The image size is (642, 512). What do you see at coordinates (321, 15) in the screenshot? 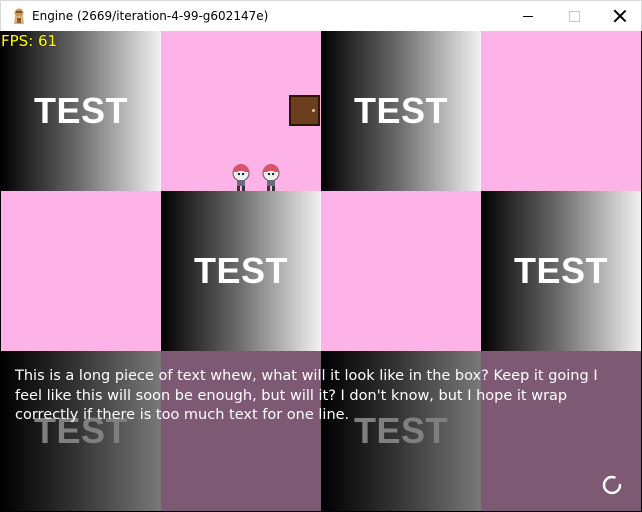
I see `title-bar: Engine (2669/iteration-4-99-g602147e)` at bounding box center [321, 15].